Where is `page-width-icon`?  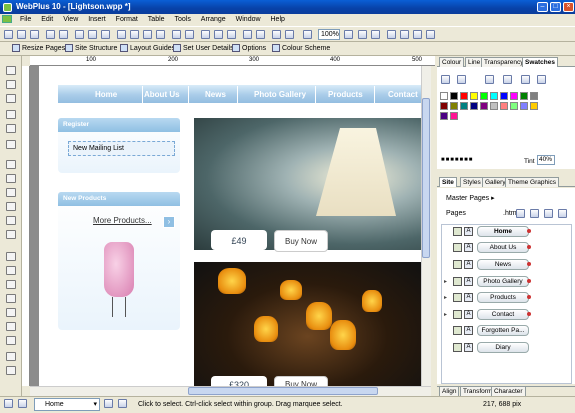
page-width-icon is located at coordinates (417, 34).